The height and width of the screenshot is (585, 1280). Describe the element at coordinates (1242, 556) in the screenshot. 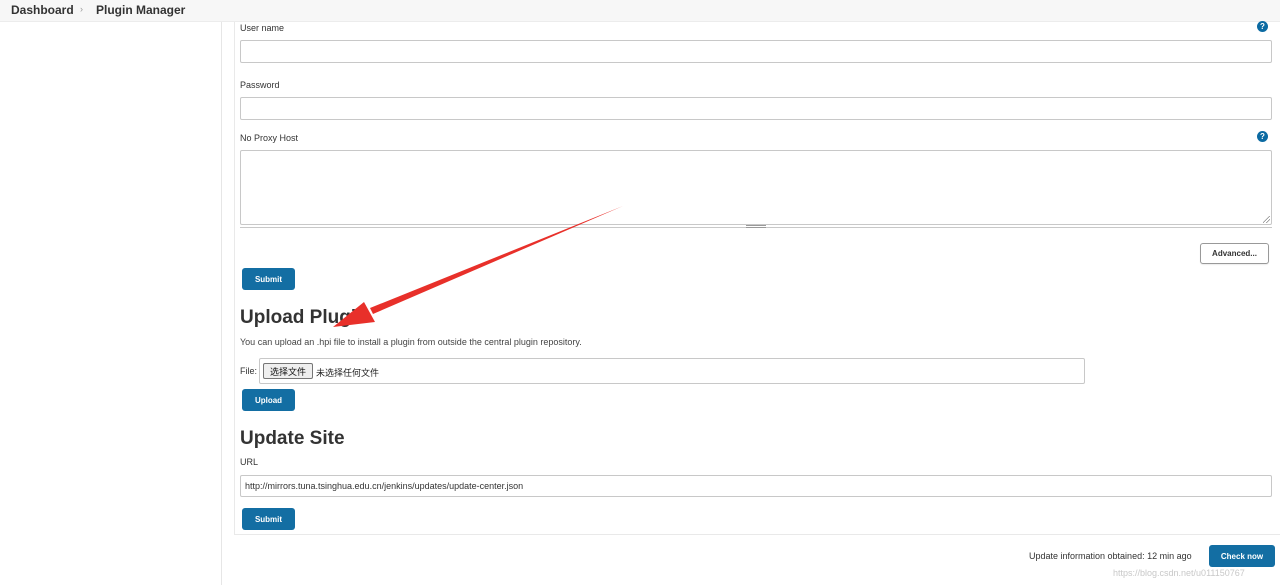

I see `check-now-button: Check now` at that location.